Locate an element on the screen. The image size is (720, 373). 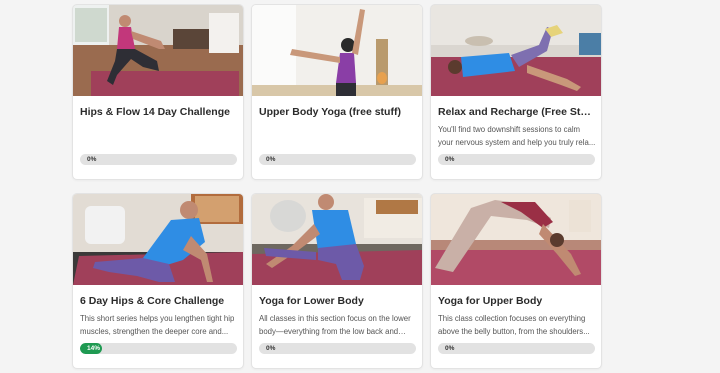
progress-label: 14% is located at coordinates (94, 348).